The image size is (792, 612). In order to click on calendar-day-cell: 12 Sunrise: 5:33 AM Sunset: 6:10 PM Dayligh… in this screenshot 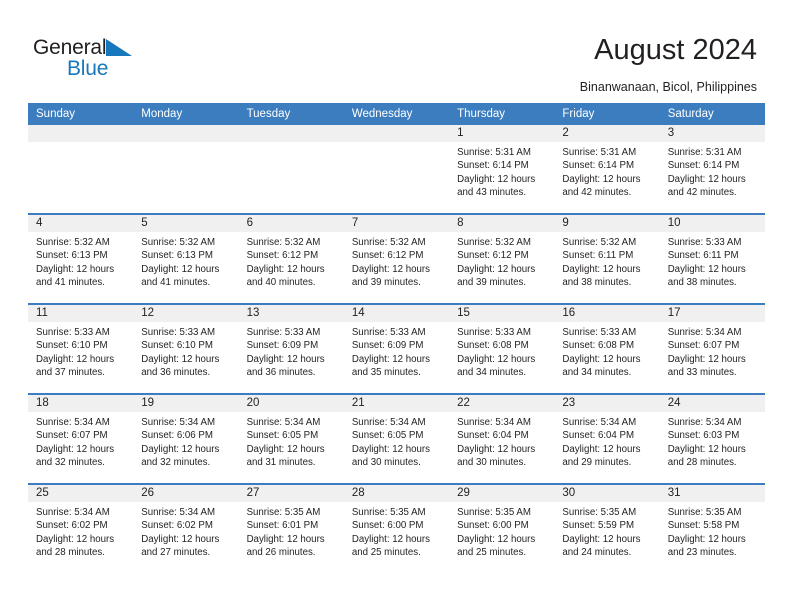, I will do `click(186, 348)`.